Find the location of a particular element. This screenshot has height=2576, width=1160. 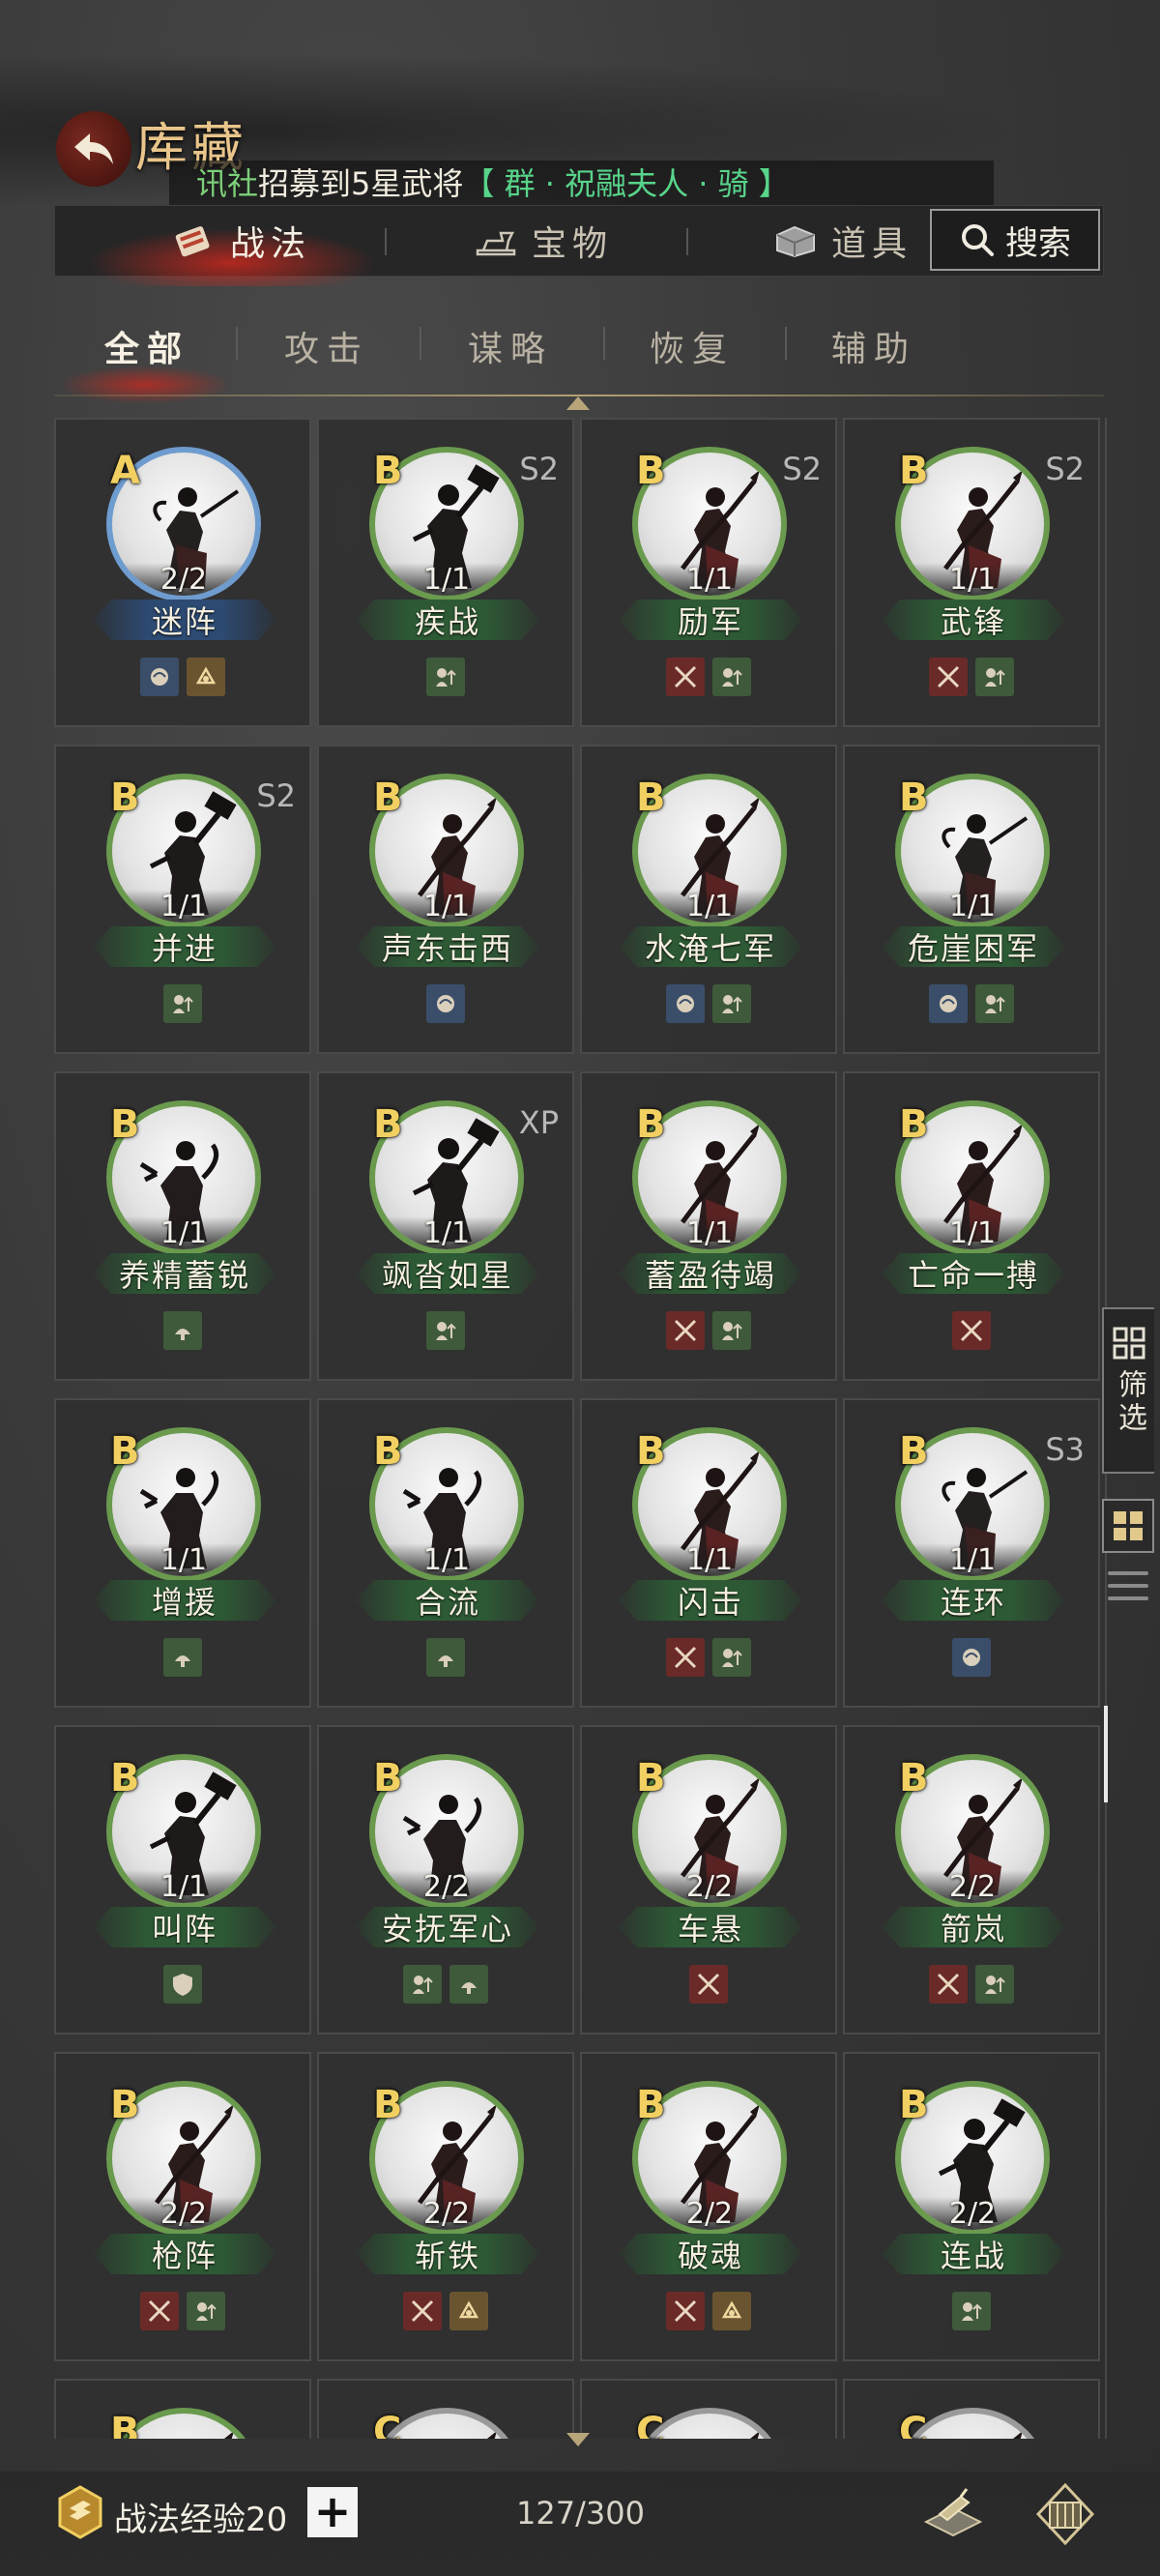

back-button is located at coordinates (94, 149).